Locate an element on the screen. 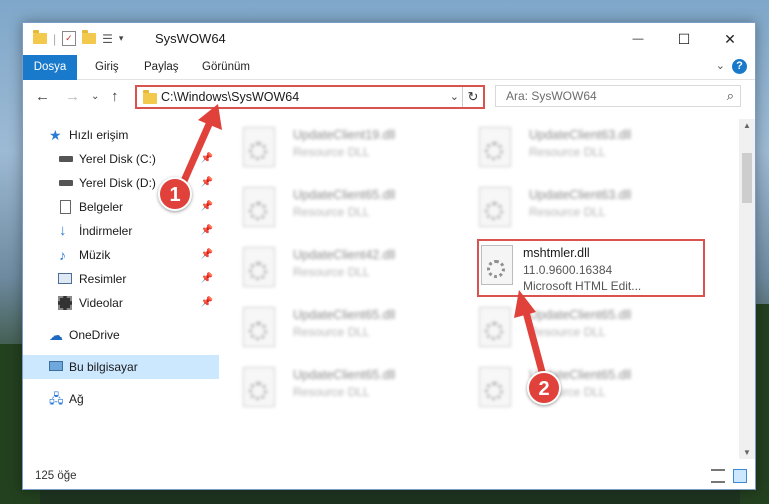 Image resolution: width=769 pixels, height=504 pixels. videos-icon is located at coordinates (65, 303).